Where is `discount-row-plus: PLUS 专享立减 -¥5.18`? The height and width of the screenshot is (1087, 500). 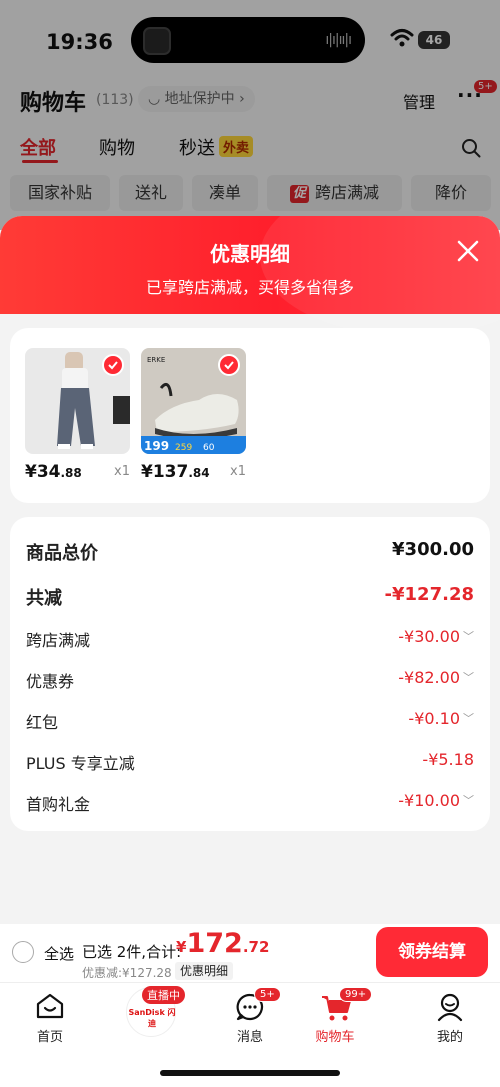
discount-row-plus: PLUS 专享立减 -¥5.18 is located at coordinates (250, 764).